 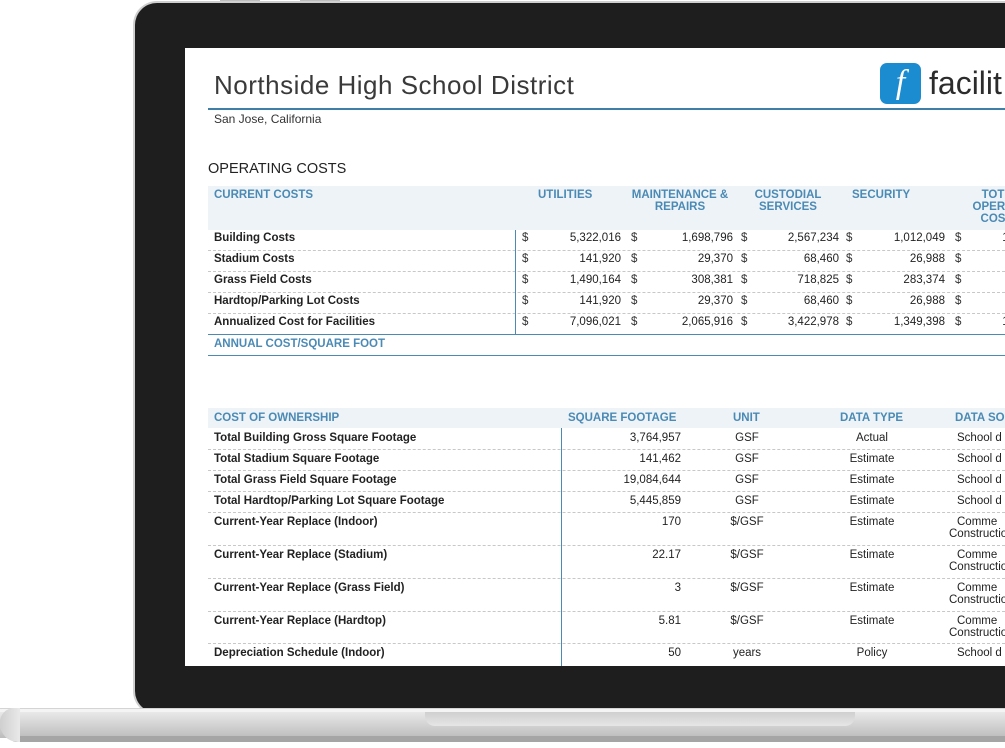 What do you see at coordinates (788, 207) in the screenshot?
I see `col-custodial-line2: SERVICES` at bounding box center [788, 207].